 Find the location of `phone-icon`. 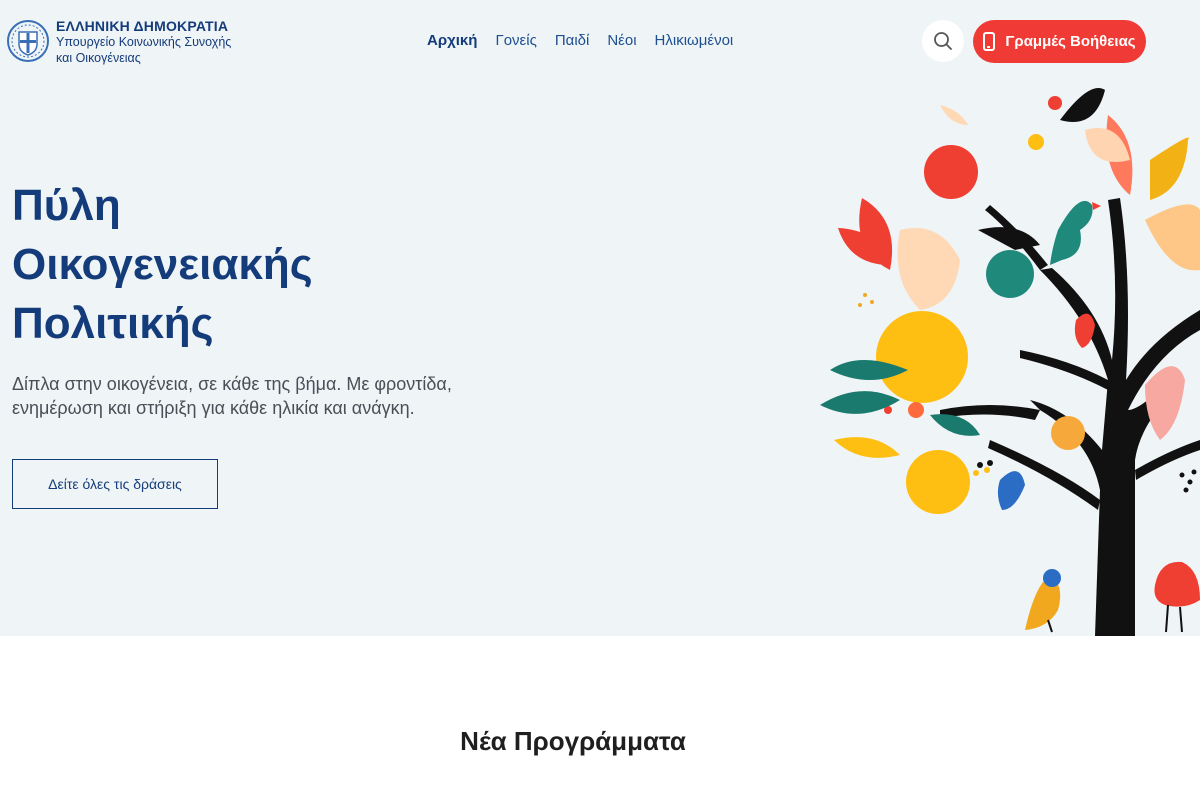

phone-icon is located at coordinates (989, 41).